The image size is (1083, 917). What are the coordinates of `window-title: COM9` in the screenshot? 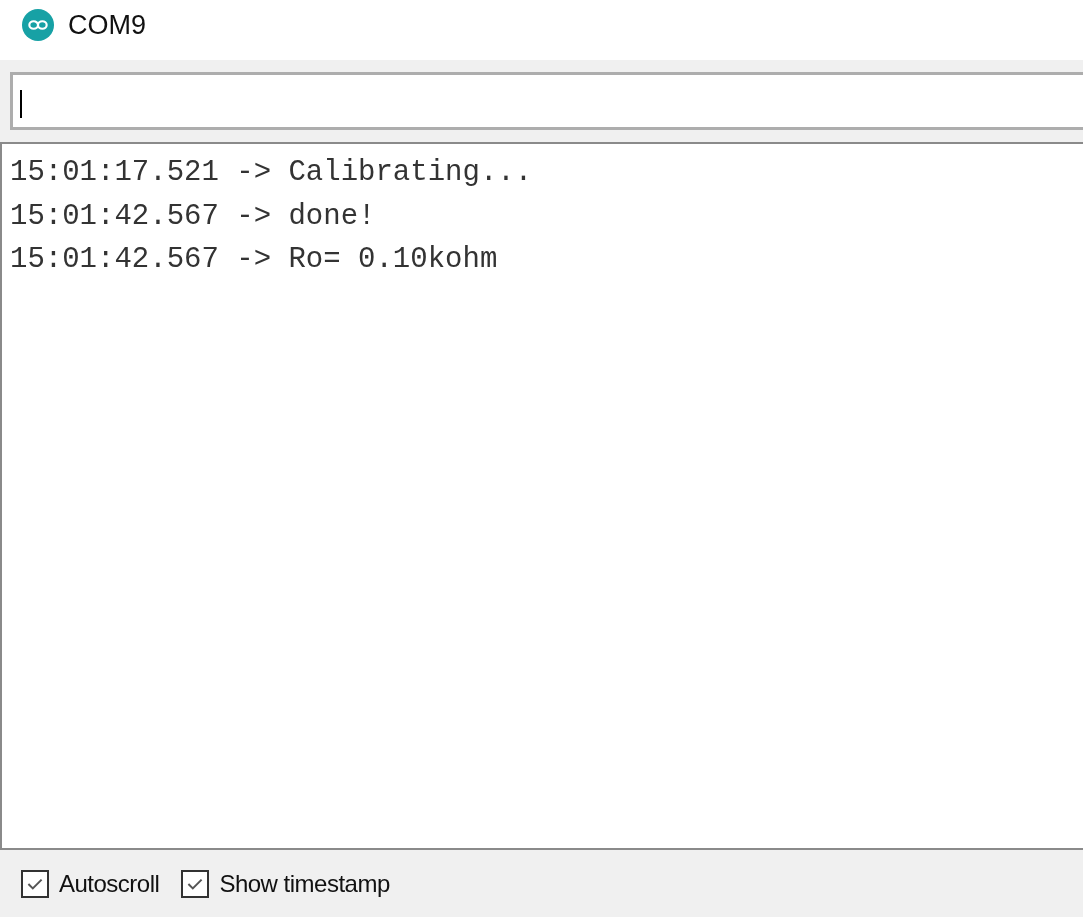 It's located at (107, 25).